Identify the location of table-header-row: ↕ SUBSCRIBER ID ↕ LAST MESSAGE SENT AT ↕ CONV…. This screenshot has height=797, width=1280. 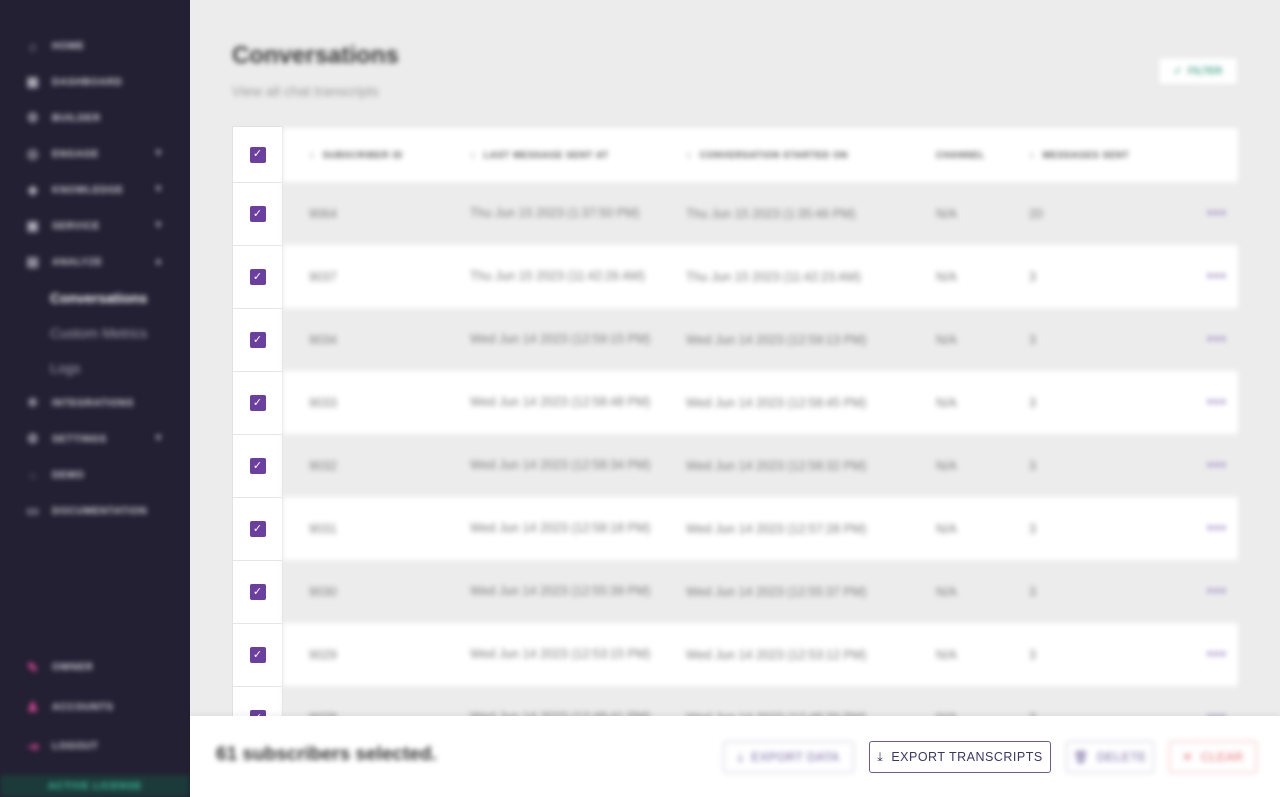
(760, 155).